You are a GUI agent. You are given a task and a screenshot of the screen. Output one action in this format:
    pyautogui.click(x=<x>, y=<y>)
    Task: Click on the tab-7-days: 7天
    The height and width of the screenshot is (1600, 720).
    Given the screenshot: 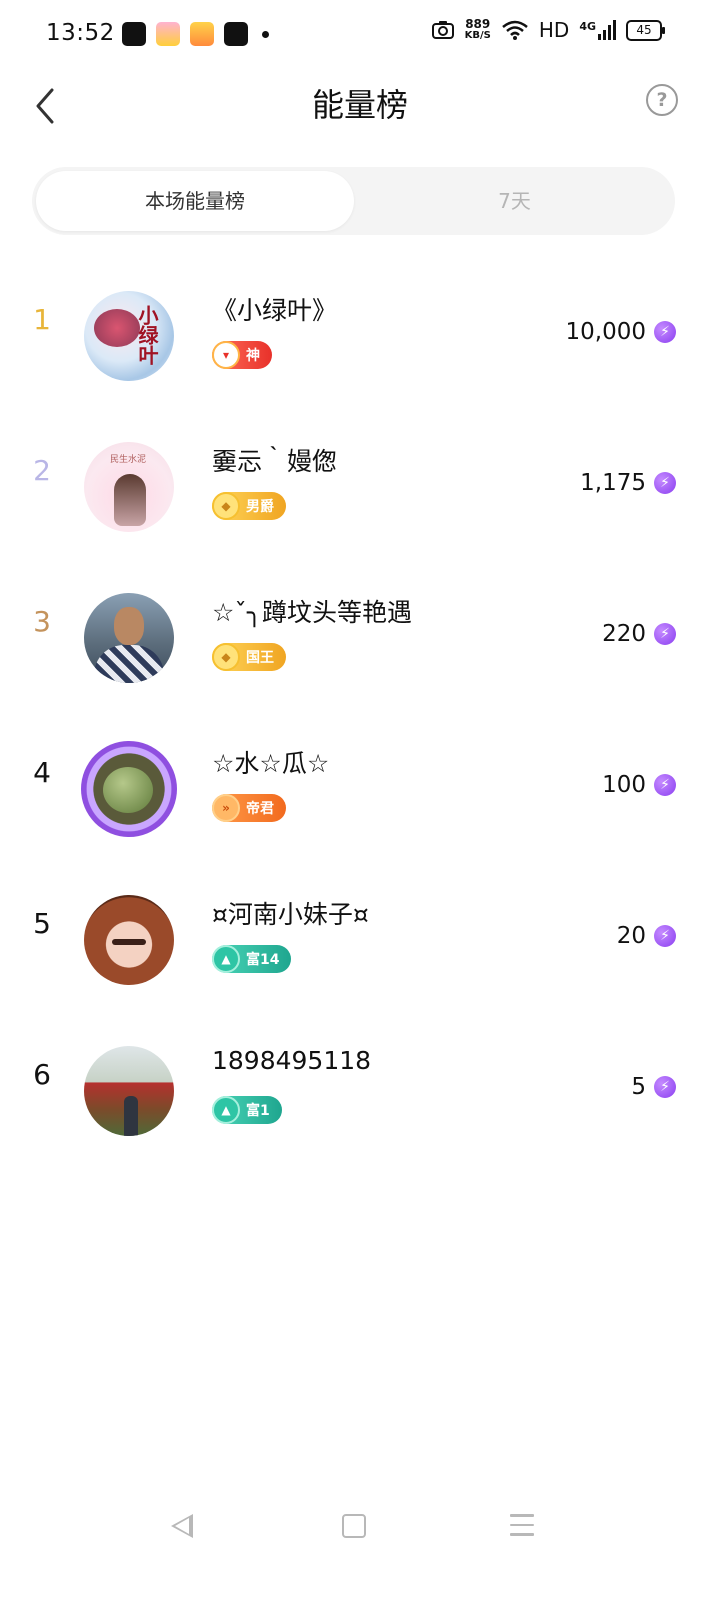 What is the action you would take?
    pyautogui.click(x=514, y=201)
    